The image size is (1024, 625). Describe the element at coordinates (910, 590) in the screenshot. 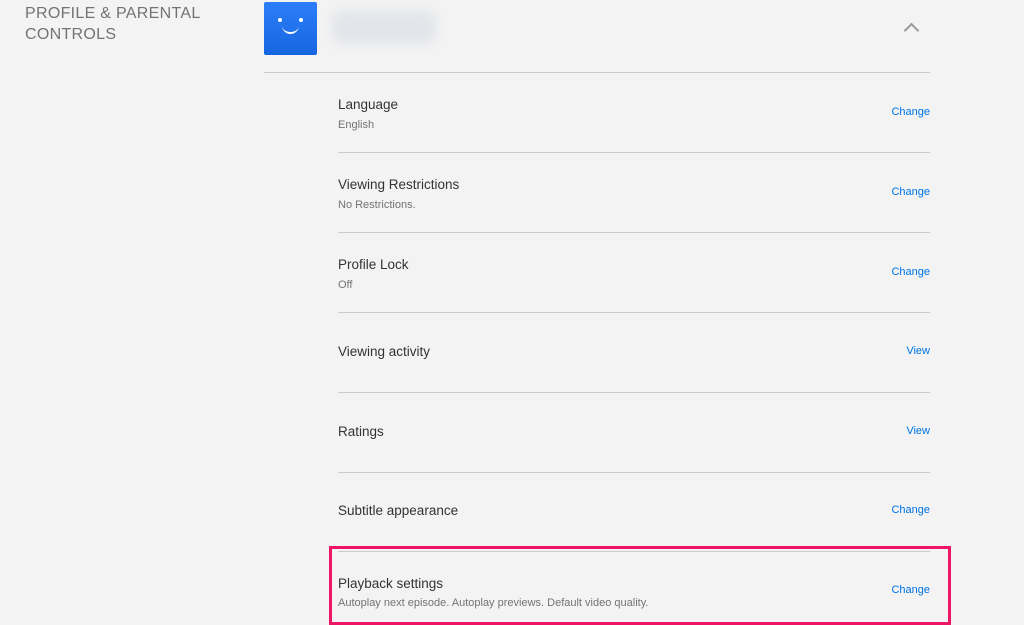

I see `change-playback-settings-link: Change` at that location.